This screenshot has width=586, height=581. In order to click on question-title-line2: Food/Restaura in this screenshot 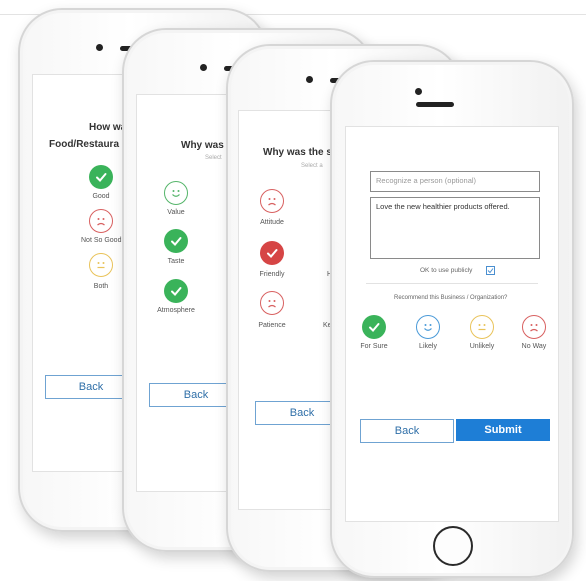, I will do `click(84, 144)`.